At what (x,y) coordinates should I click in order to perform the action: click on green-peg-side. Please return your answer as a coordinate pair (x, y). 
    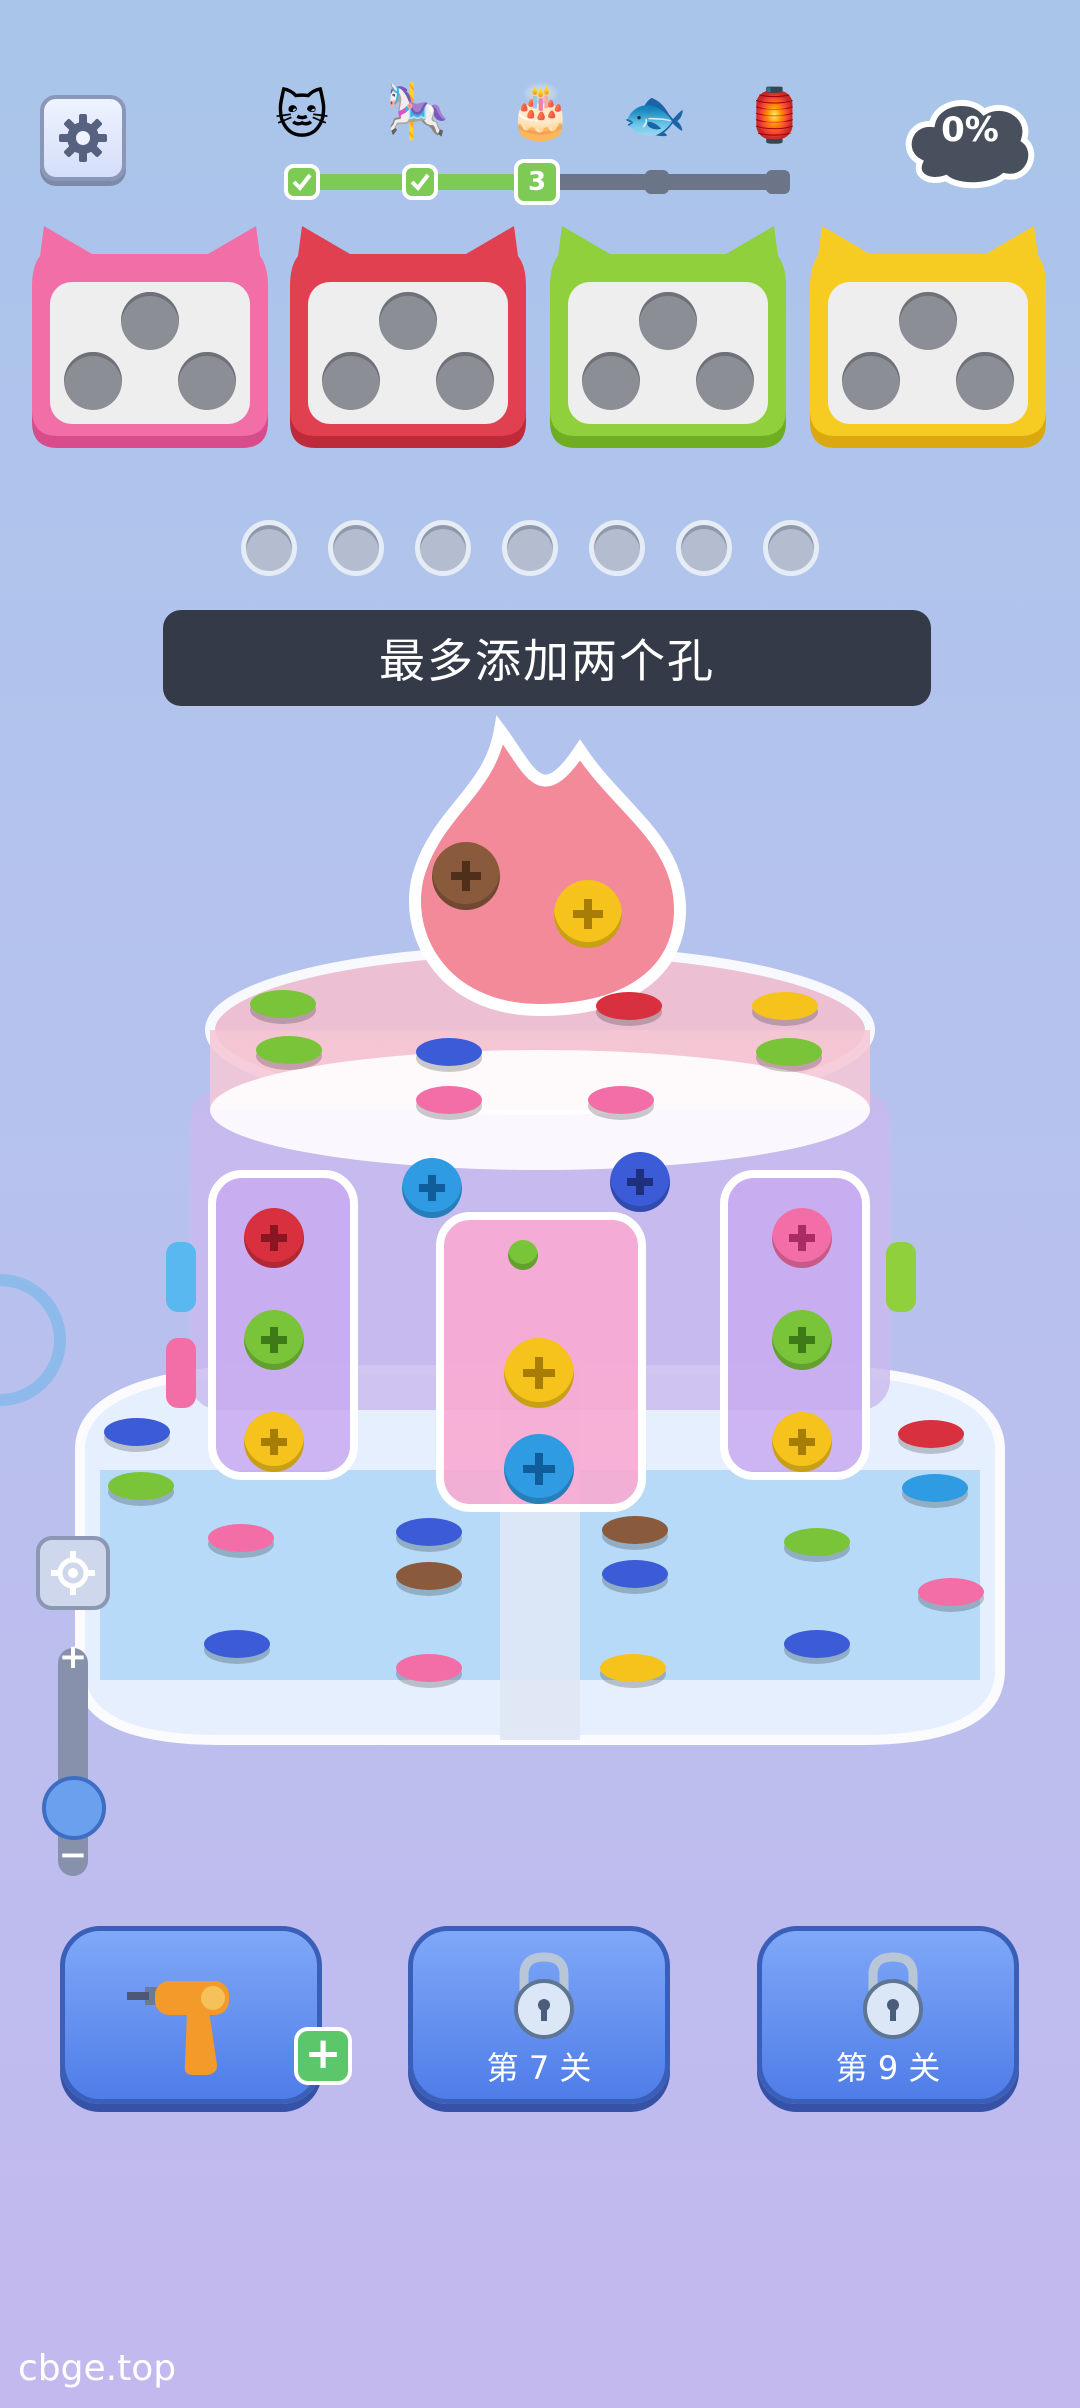
    Looking at the image, I should click on (901, 1277).